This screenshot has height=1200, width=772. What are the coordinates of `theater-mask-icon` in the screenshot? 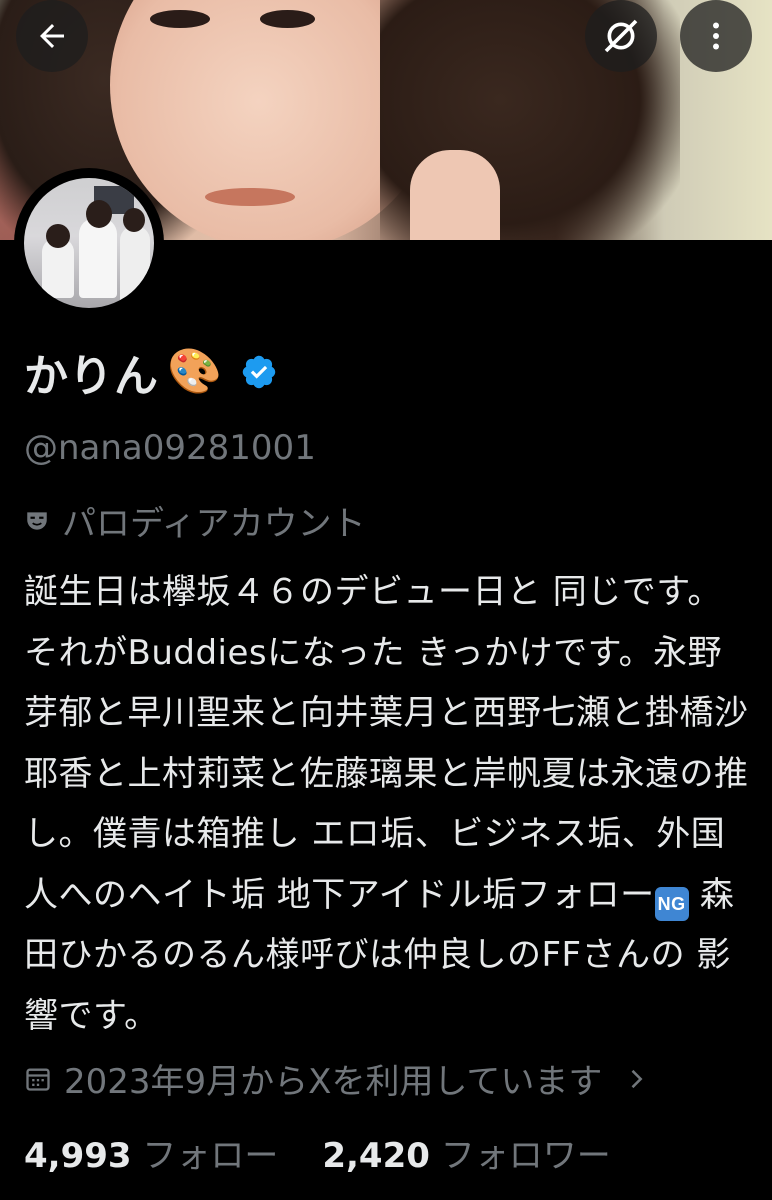 It's located at (37, 520).